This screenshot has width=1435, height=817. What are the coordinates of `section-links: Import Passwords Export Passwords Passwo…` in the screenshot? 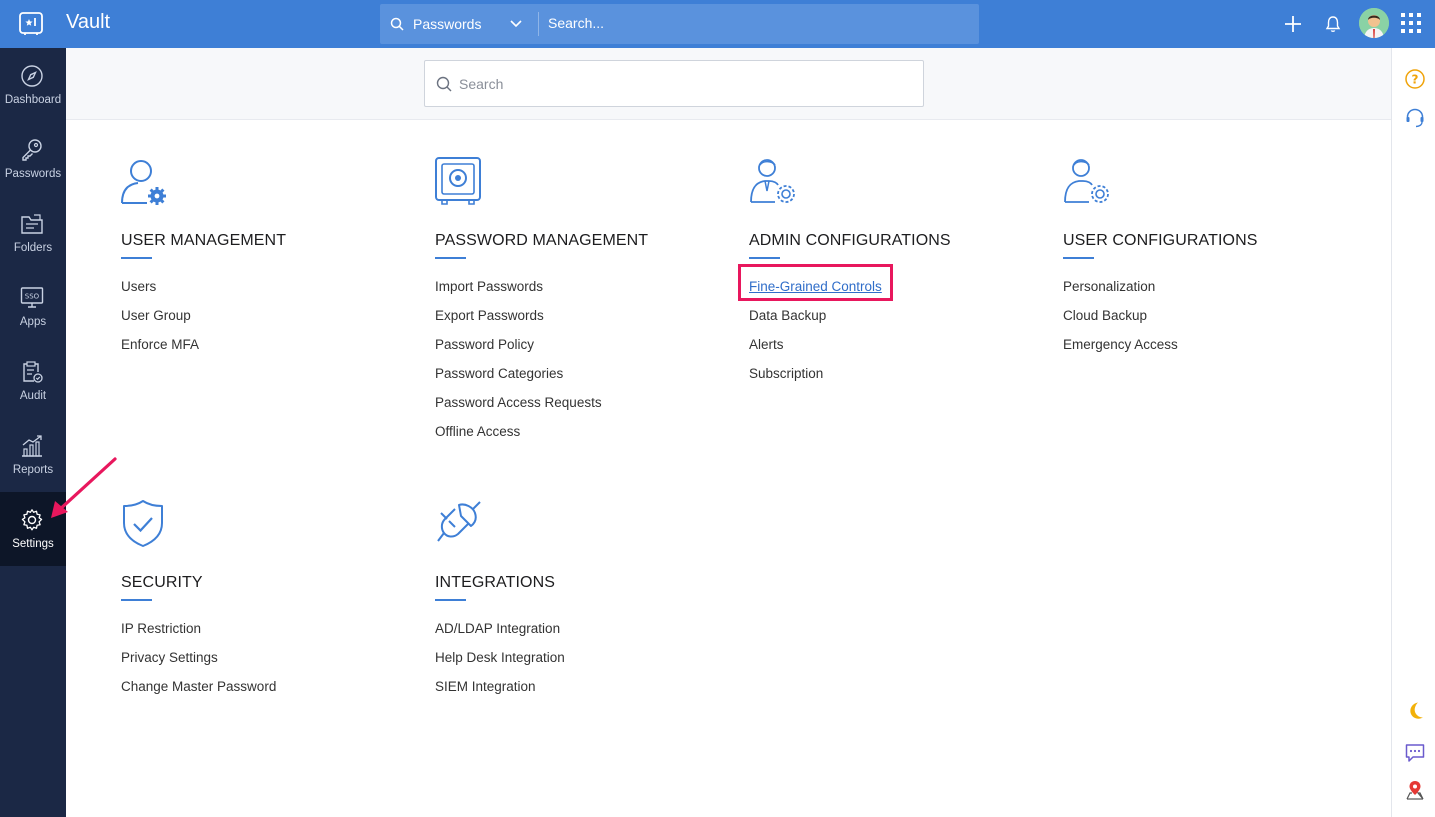 It's located at (518, 366).